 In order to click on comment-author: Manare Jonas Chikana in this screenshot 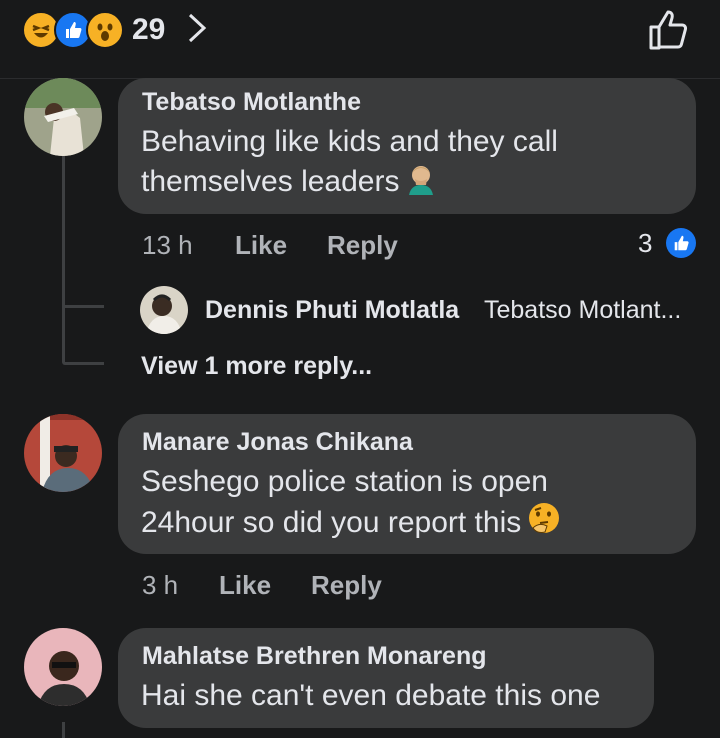, I will do `click(277, 442)`.